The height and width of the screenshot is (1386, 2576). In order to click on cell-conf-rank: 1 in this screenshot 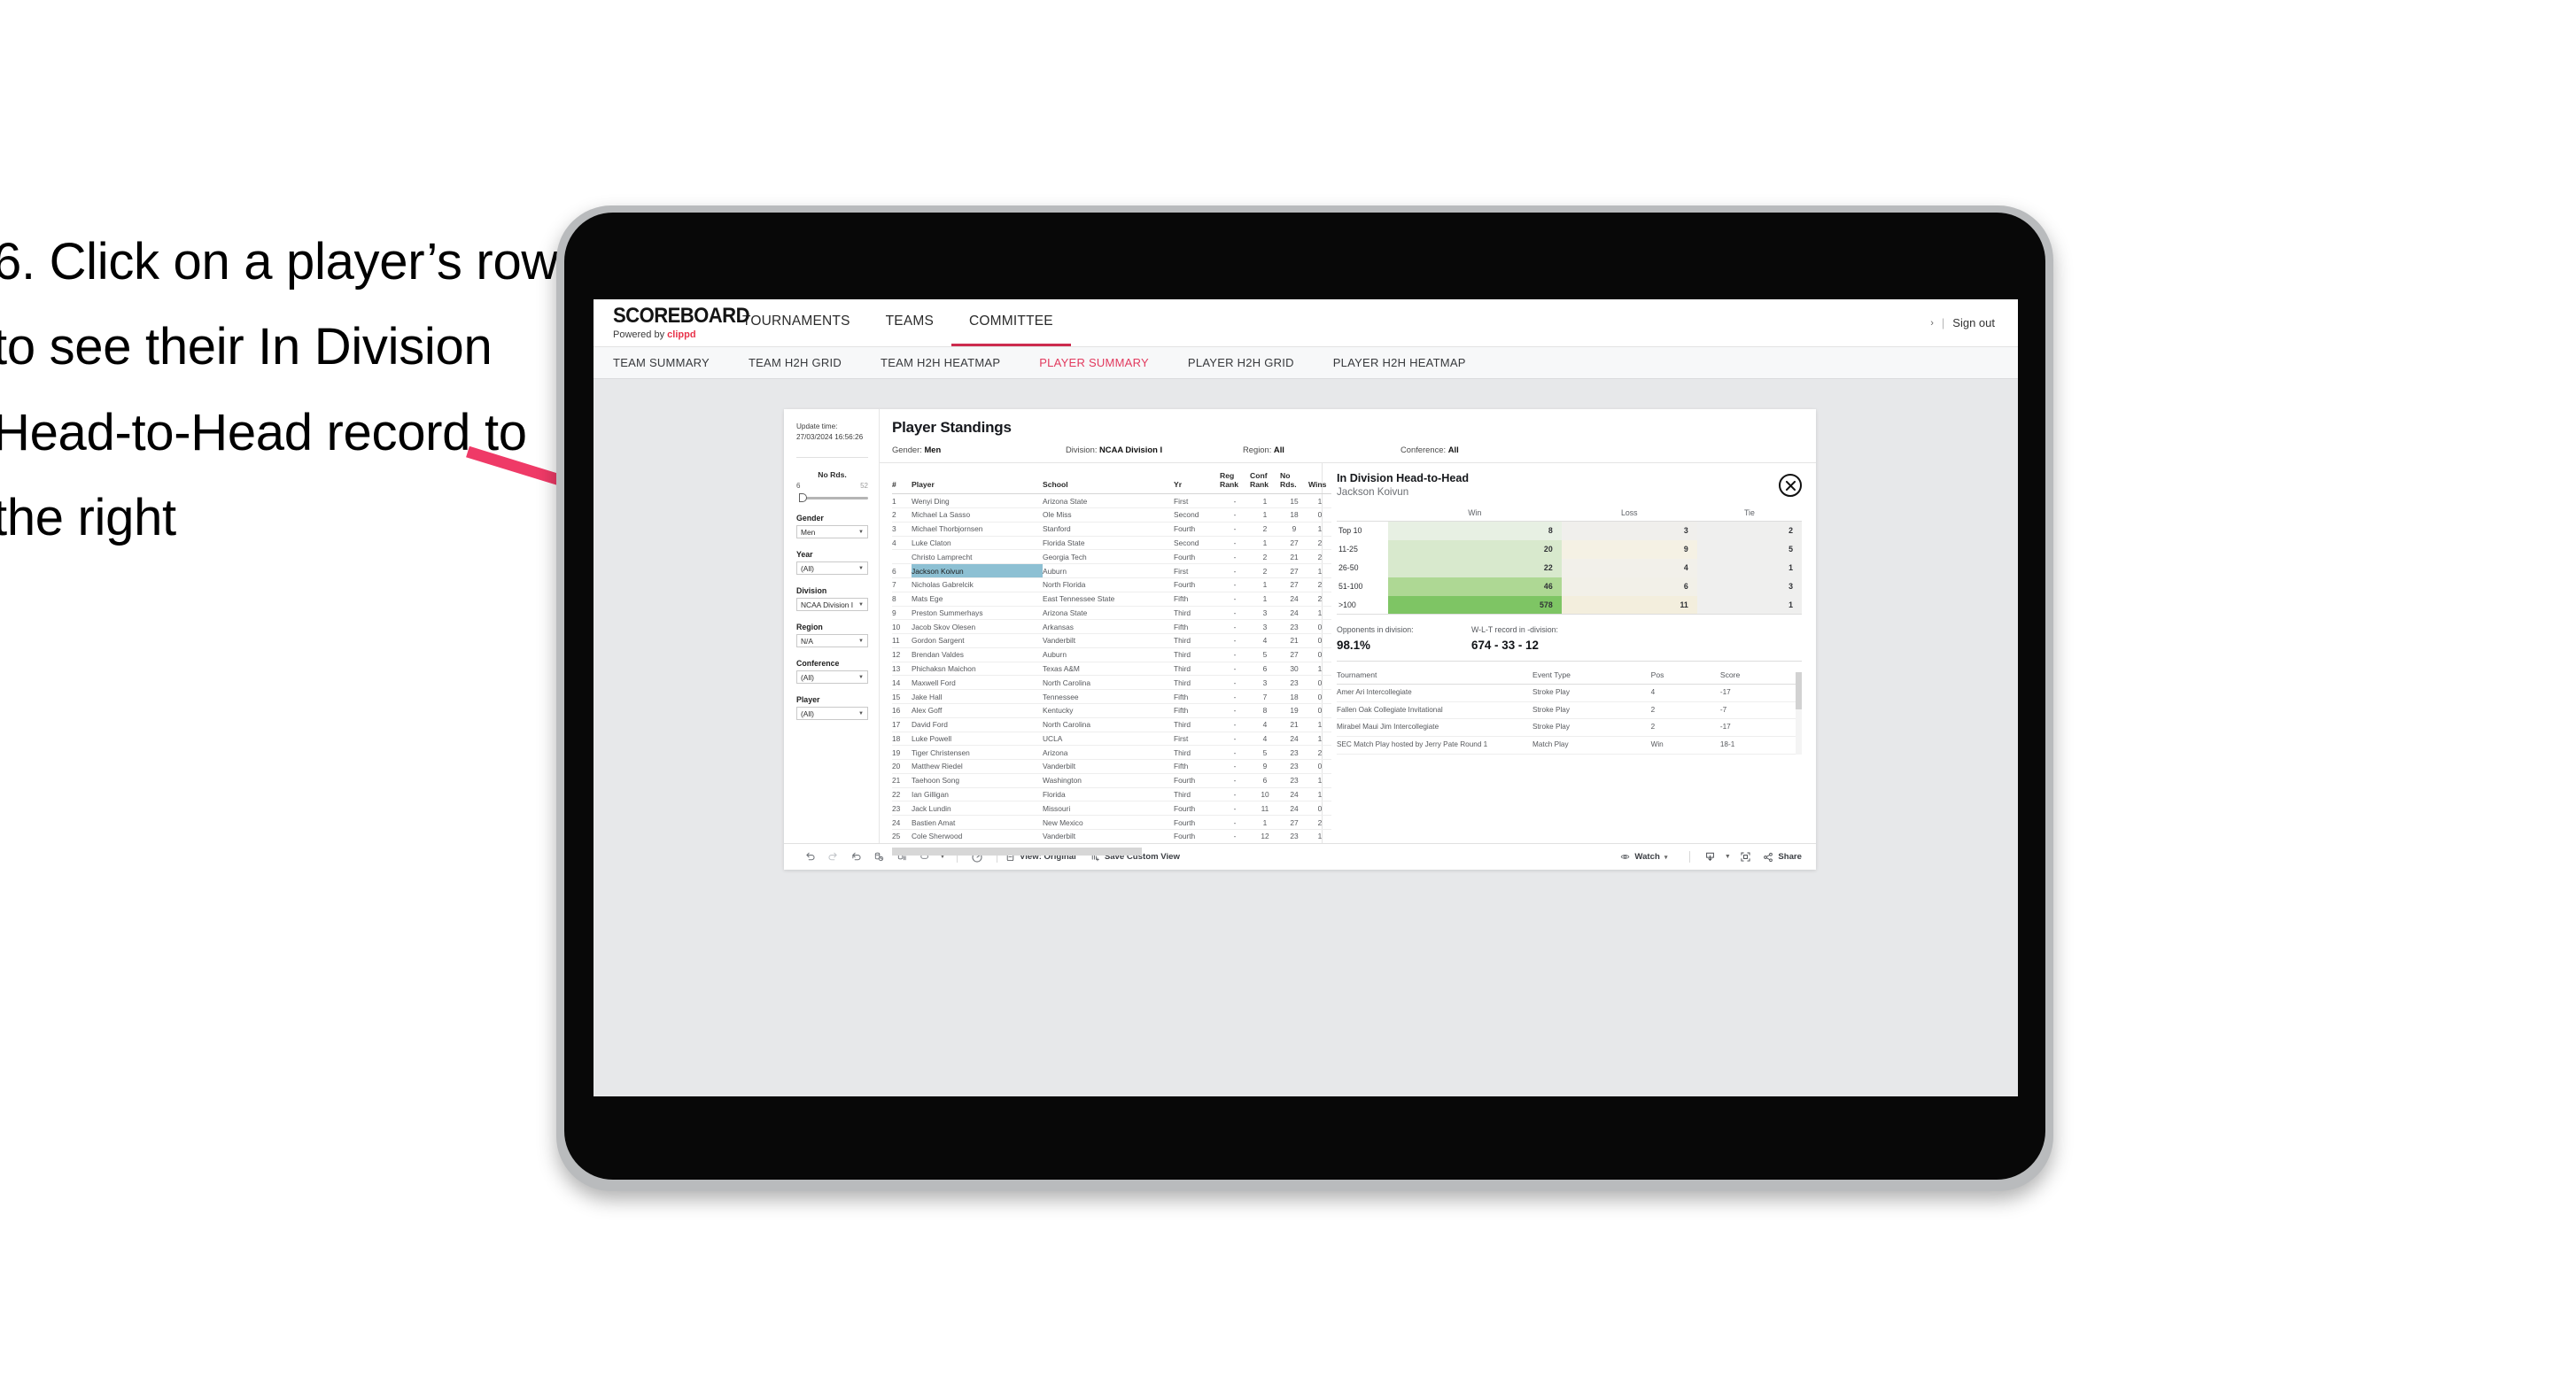, I will do `click(1265, 544)`.